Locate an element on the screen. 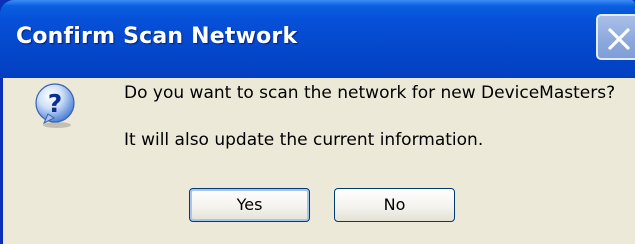 Image resolution: width=635 pixels, height=244 pixels. close-icon is located at coordinates (619, 39).